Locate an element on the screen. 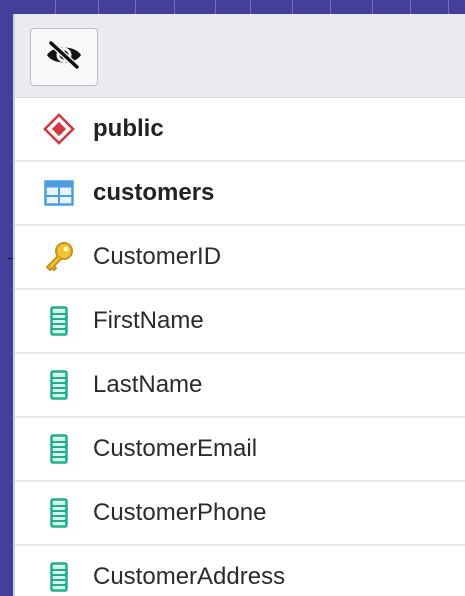 This screenshot has height=596, width=465. window-top-border is located at coordinates (232, 6).